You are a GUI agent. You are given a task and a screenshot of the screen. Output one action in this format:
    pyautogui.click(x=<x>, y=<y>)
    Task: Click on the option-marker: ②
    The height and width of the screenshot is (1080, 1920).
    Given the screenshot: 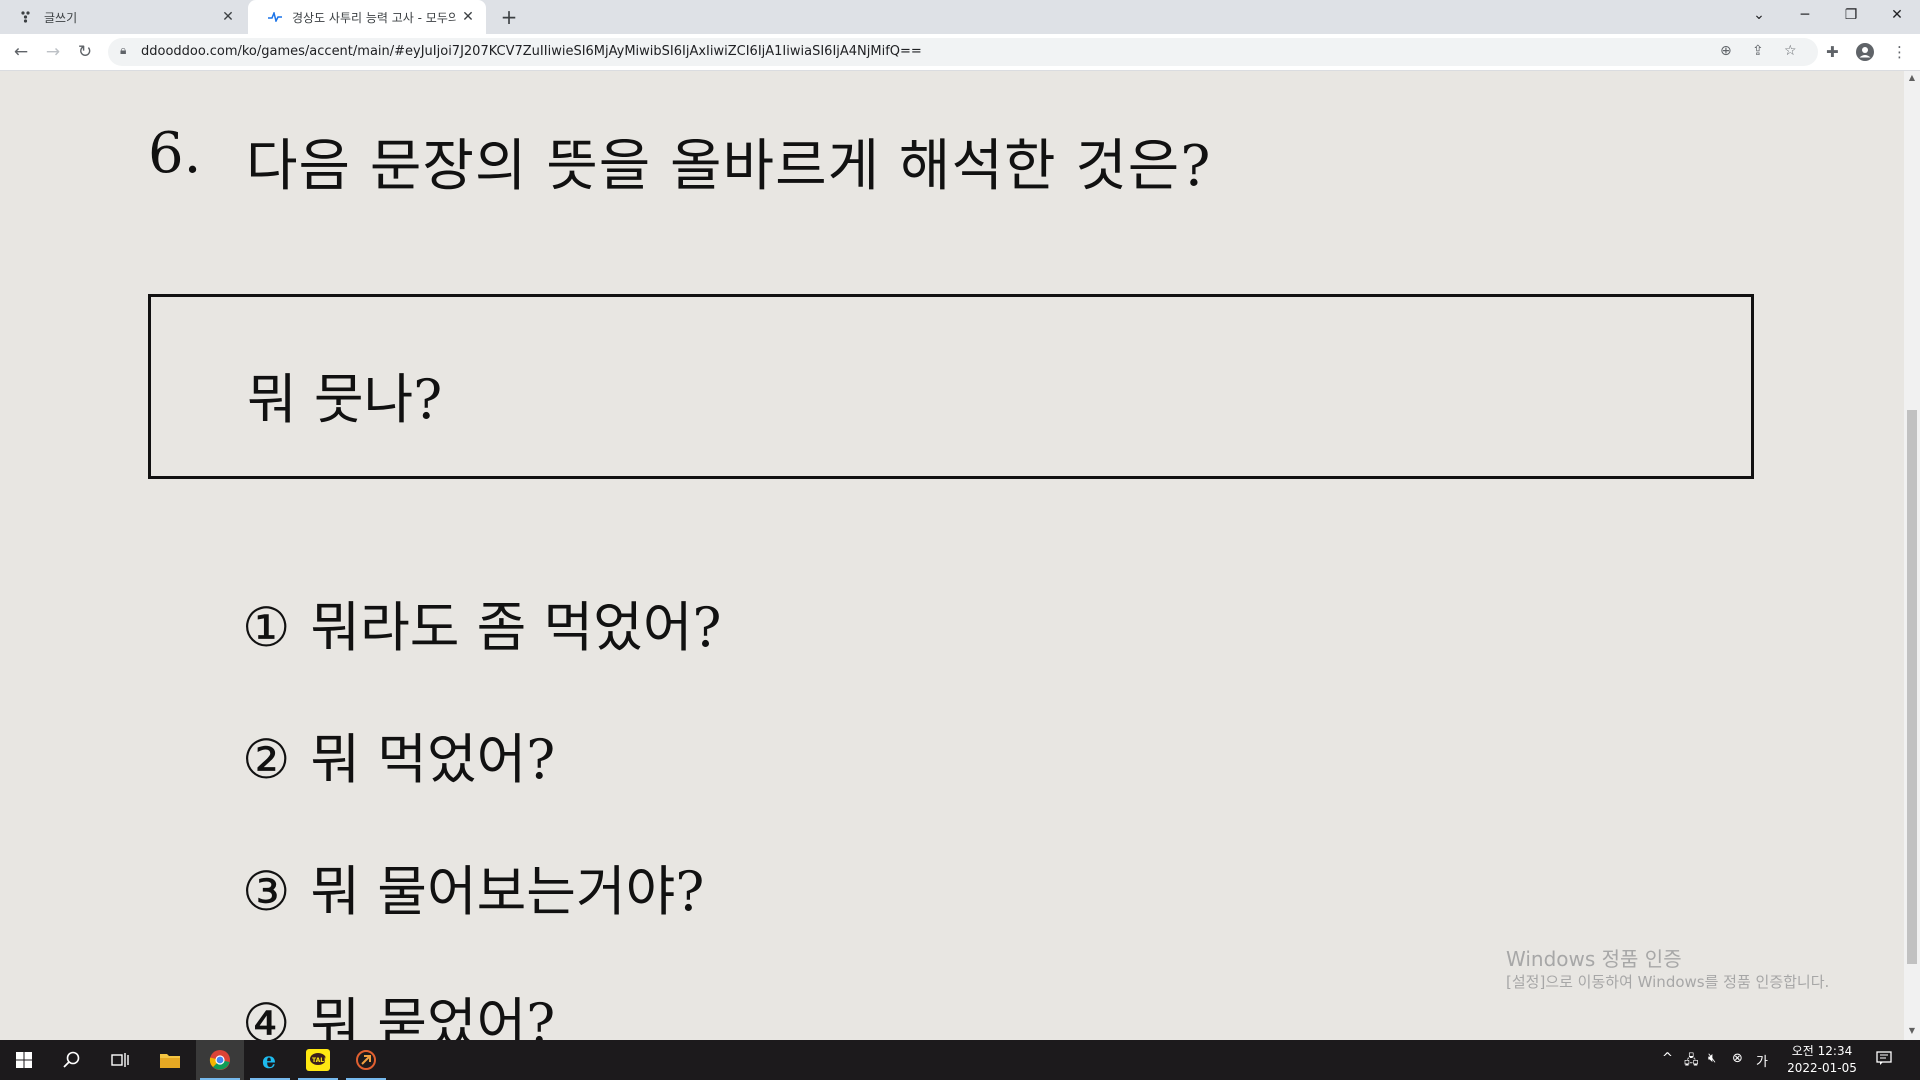 What is the action you would take?
    pyautogui.click(x=266, y=759)
    